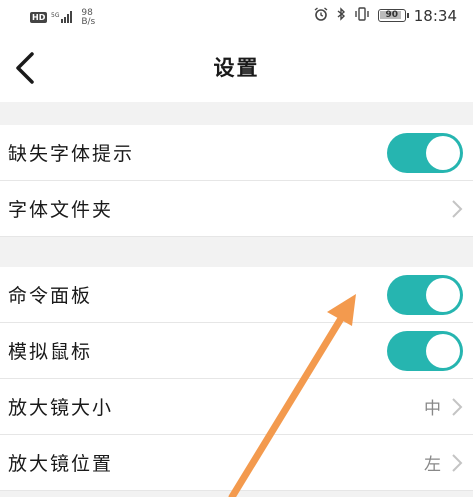 The image size is (473, 497). What do you see at coordinates (50, 352) in the screenshot?
I see `simulate-mouse-label: 模拟鼠标` at bounding box center [50, 352].